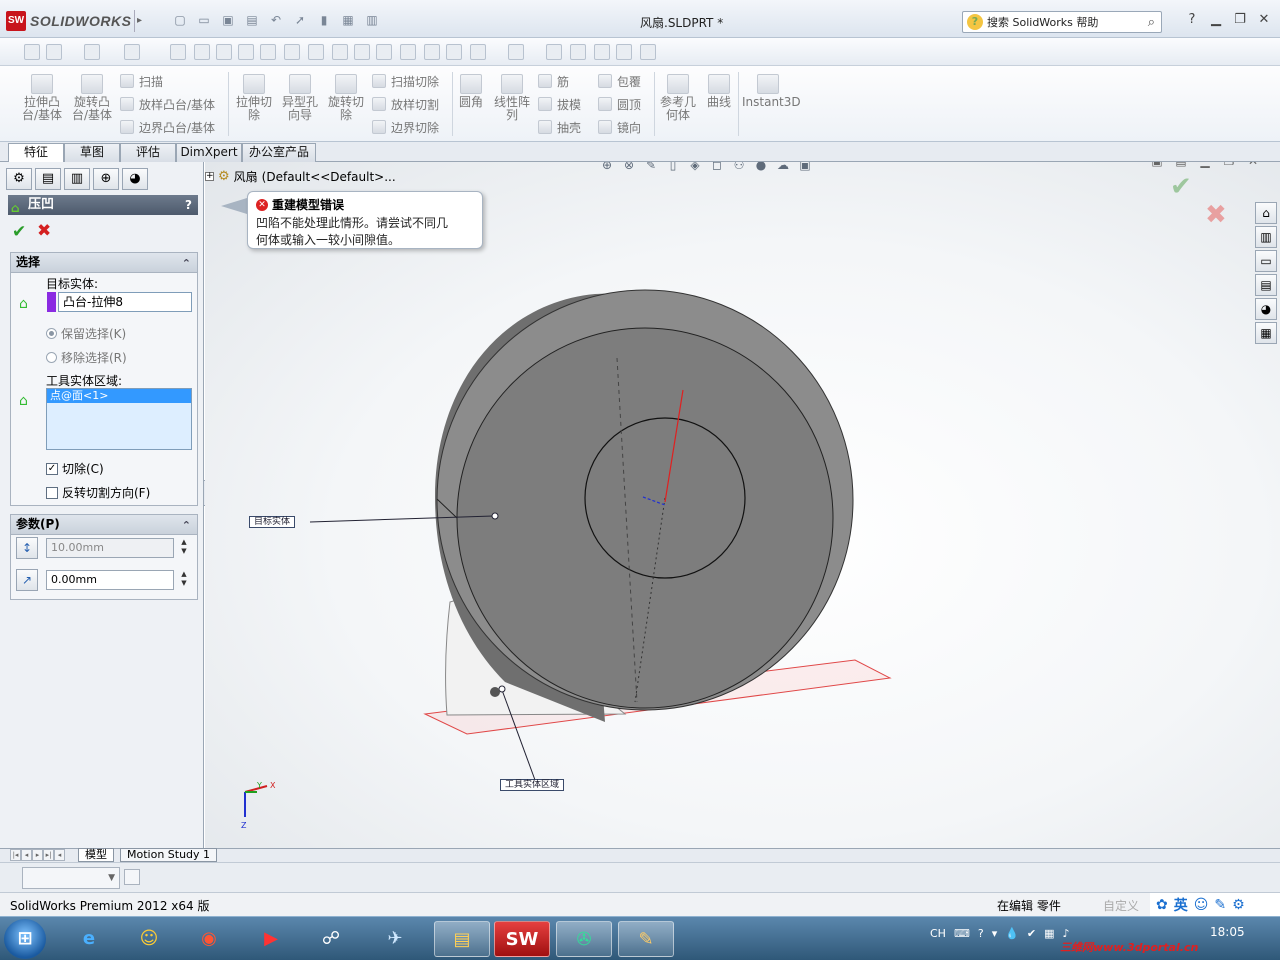  Describe the element at coordinates (938, 933) in the screenshot. I see `tray-language: CH` at that location.